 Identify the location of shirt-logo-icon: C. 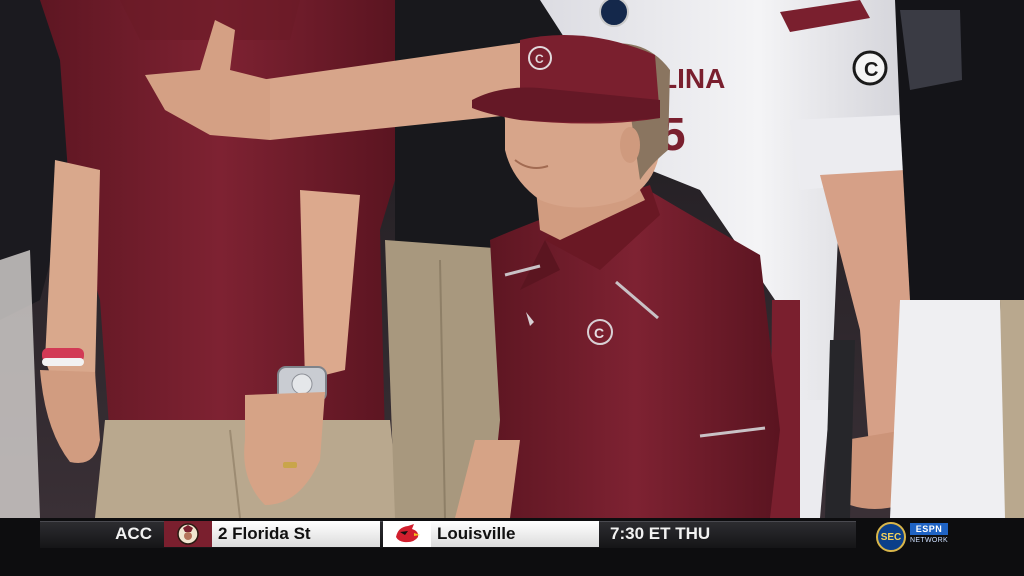
(600, 332).